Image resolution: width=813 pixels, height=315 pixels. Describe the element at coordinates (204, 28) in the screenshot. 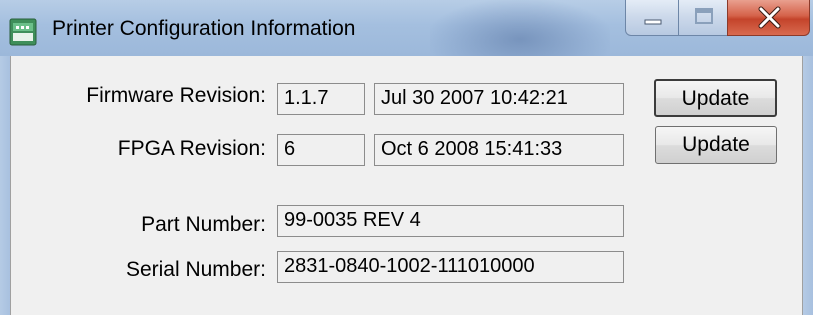

I see `window-title: Printer Configuration Information` at that location.